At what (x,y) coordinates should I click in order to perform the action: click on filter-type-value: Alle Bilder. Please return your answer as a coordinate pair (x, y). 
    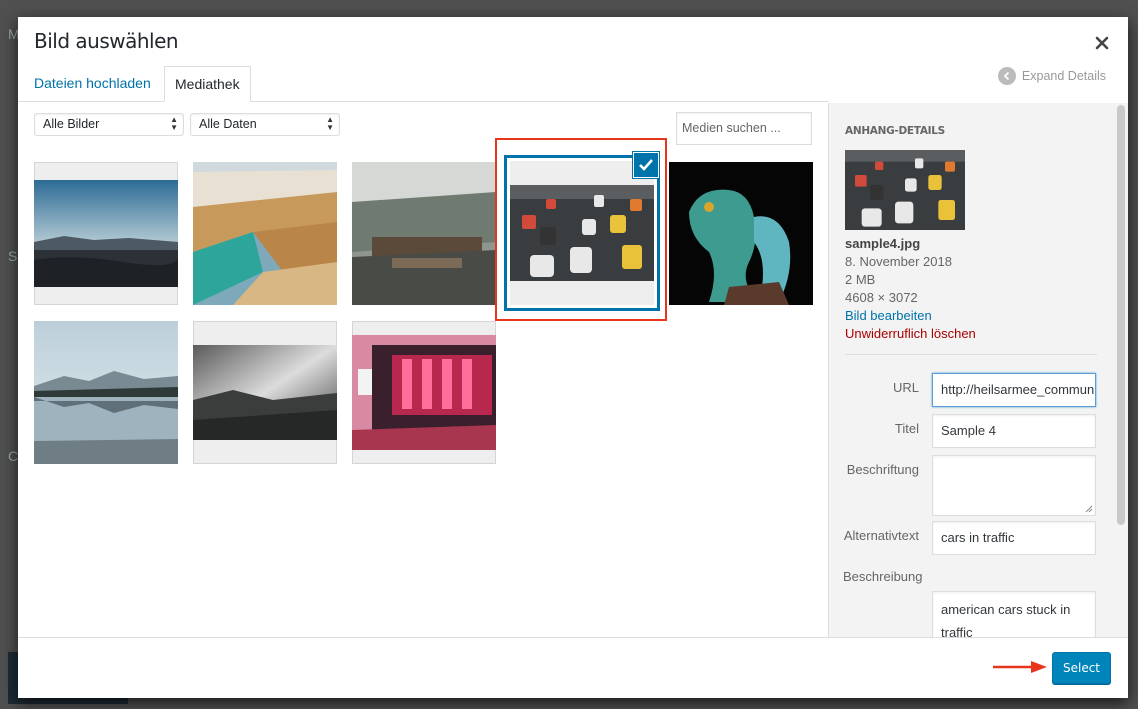
    Looking at the image, I should click on (71, 124).